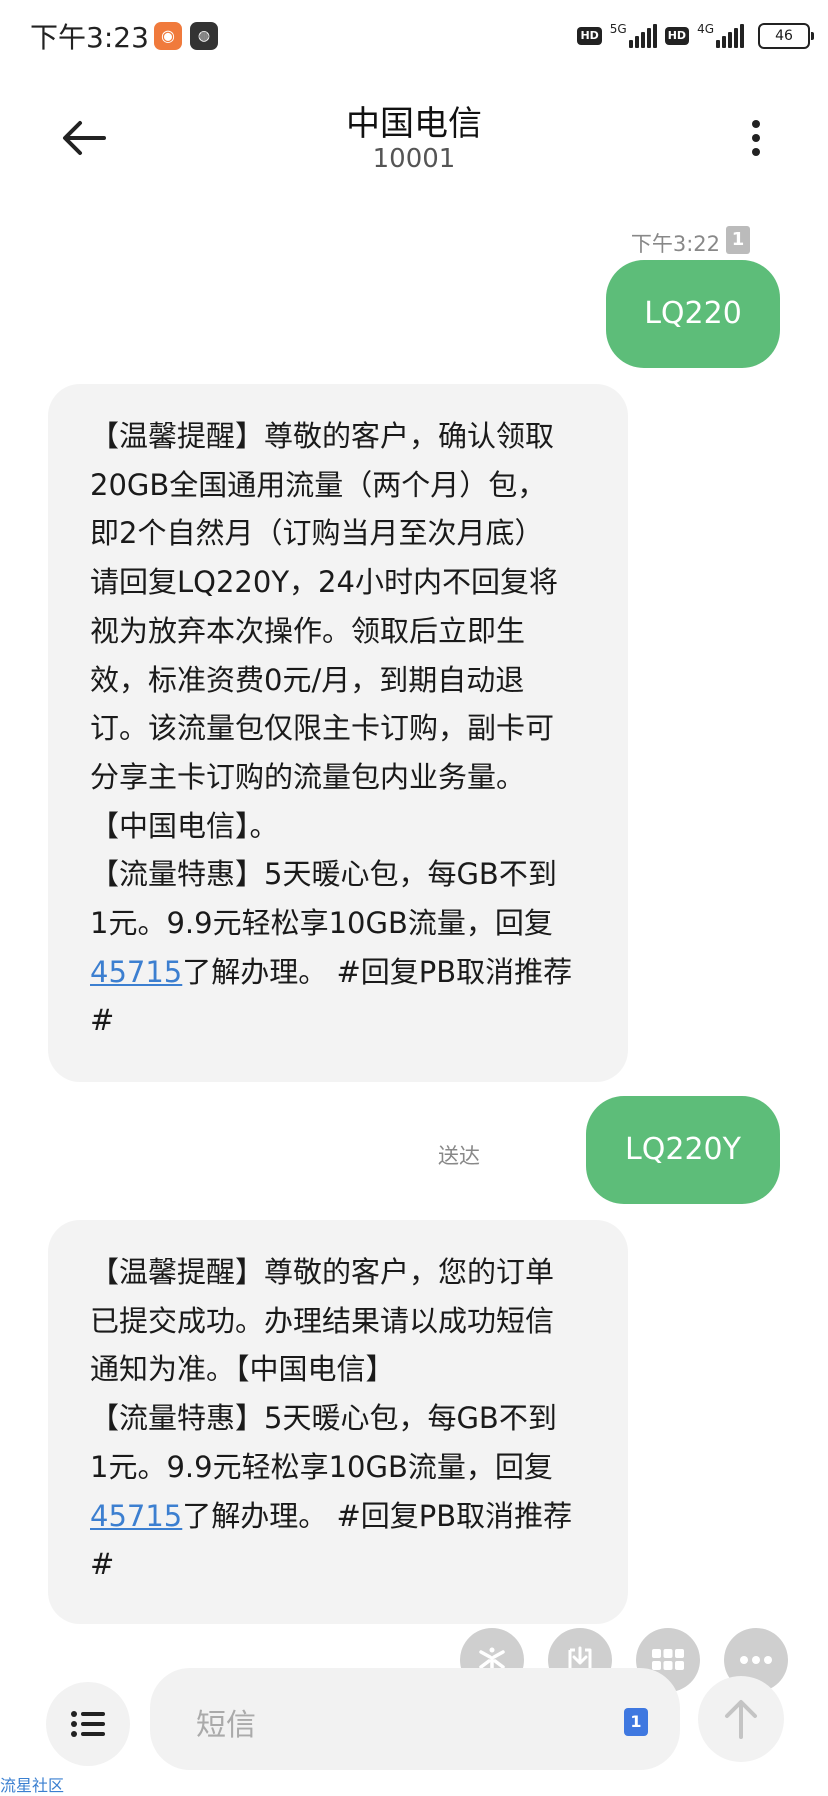 This screenshot has height=1796, width=828. Describe the element at coordinates (322, 436) in the screenshot. I see `message-line: 【温馨提醒】尊敬的客户，确认领取` at that location.